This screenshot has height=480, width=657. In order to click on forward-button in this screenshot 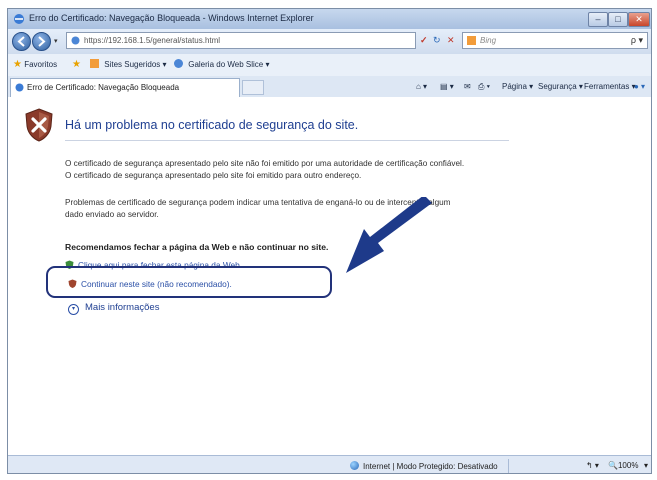, I will do `click(41, 41)`.